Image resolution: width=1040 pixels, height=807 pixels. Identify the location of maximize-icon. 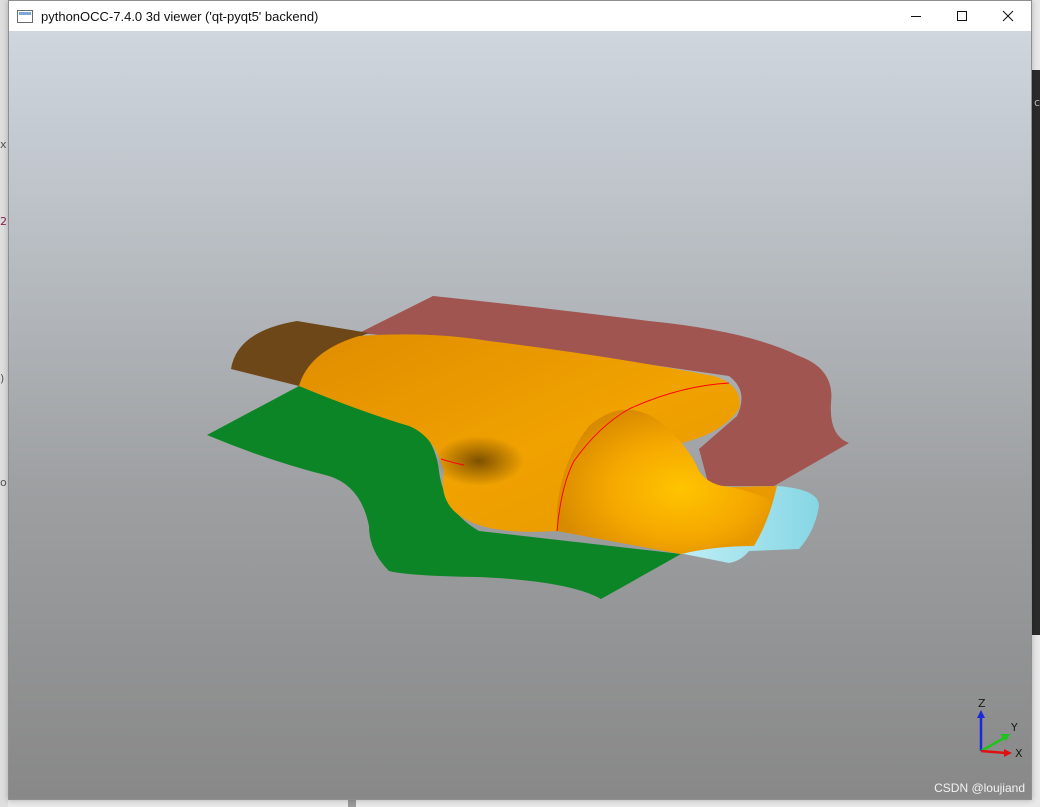
(962, 16).